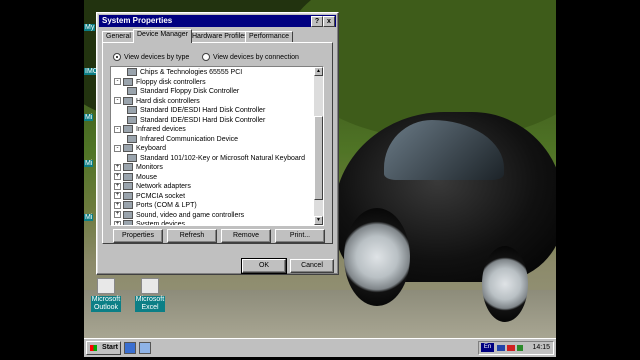  I want to click on device-category-row: + Sound, video and game controllers, so click(179, 215).